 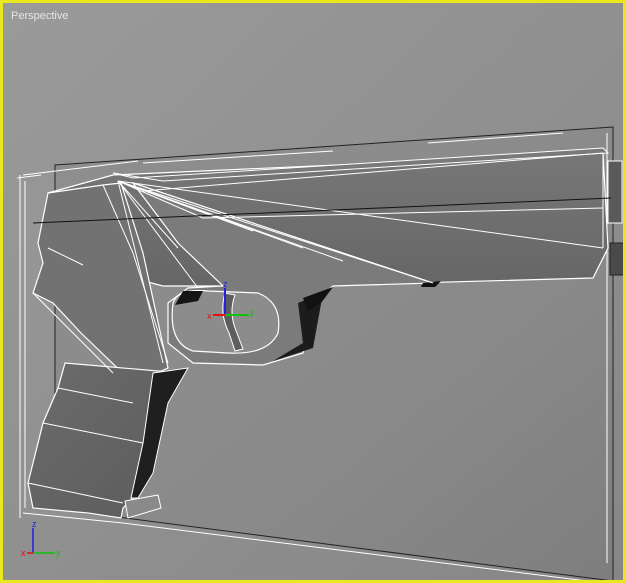 What do you see at coordinates (252, 312) in the screenshot?
I see `gizmo-y-label: y` at bounding box center [252, 312].